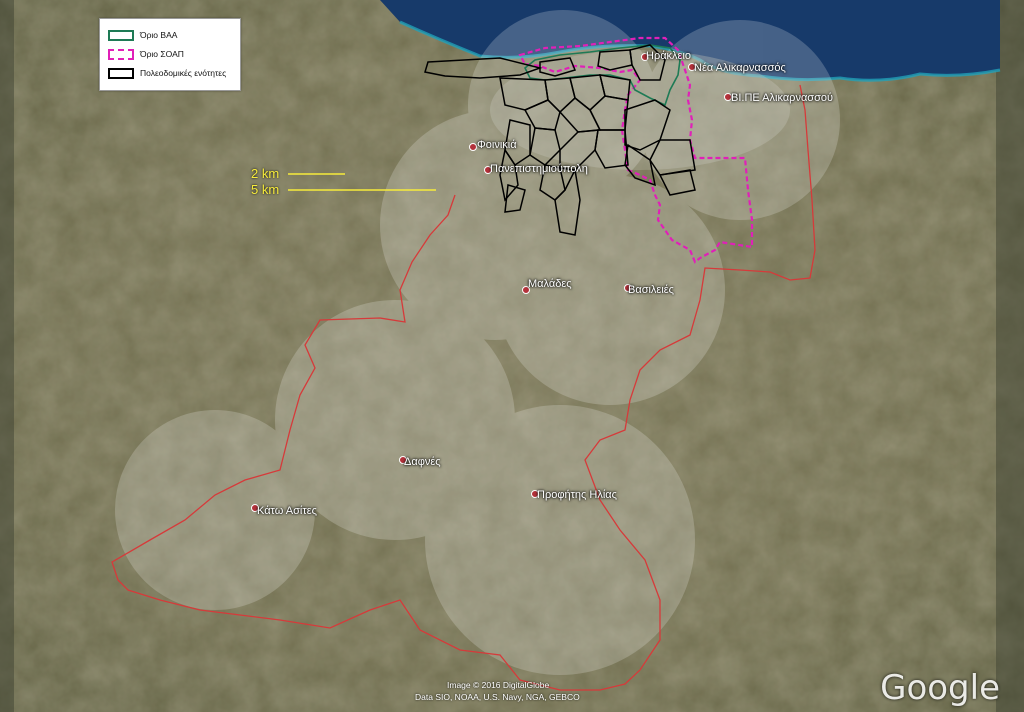 The width and height of the screenshot is (1024, 712). I want to click on place-label-vipe-alikarnassou: ΒΙ.ΠΕ Αλικαρνασσού, so click(782, 98).